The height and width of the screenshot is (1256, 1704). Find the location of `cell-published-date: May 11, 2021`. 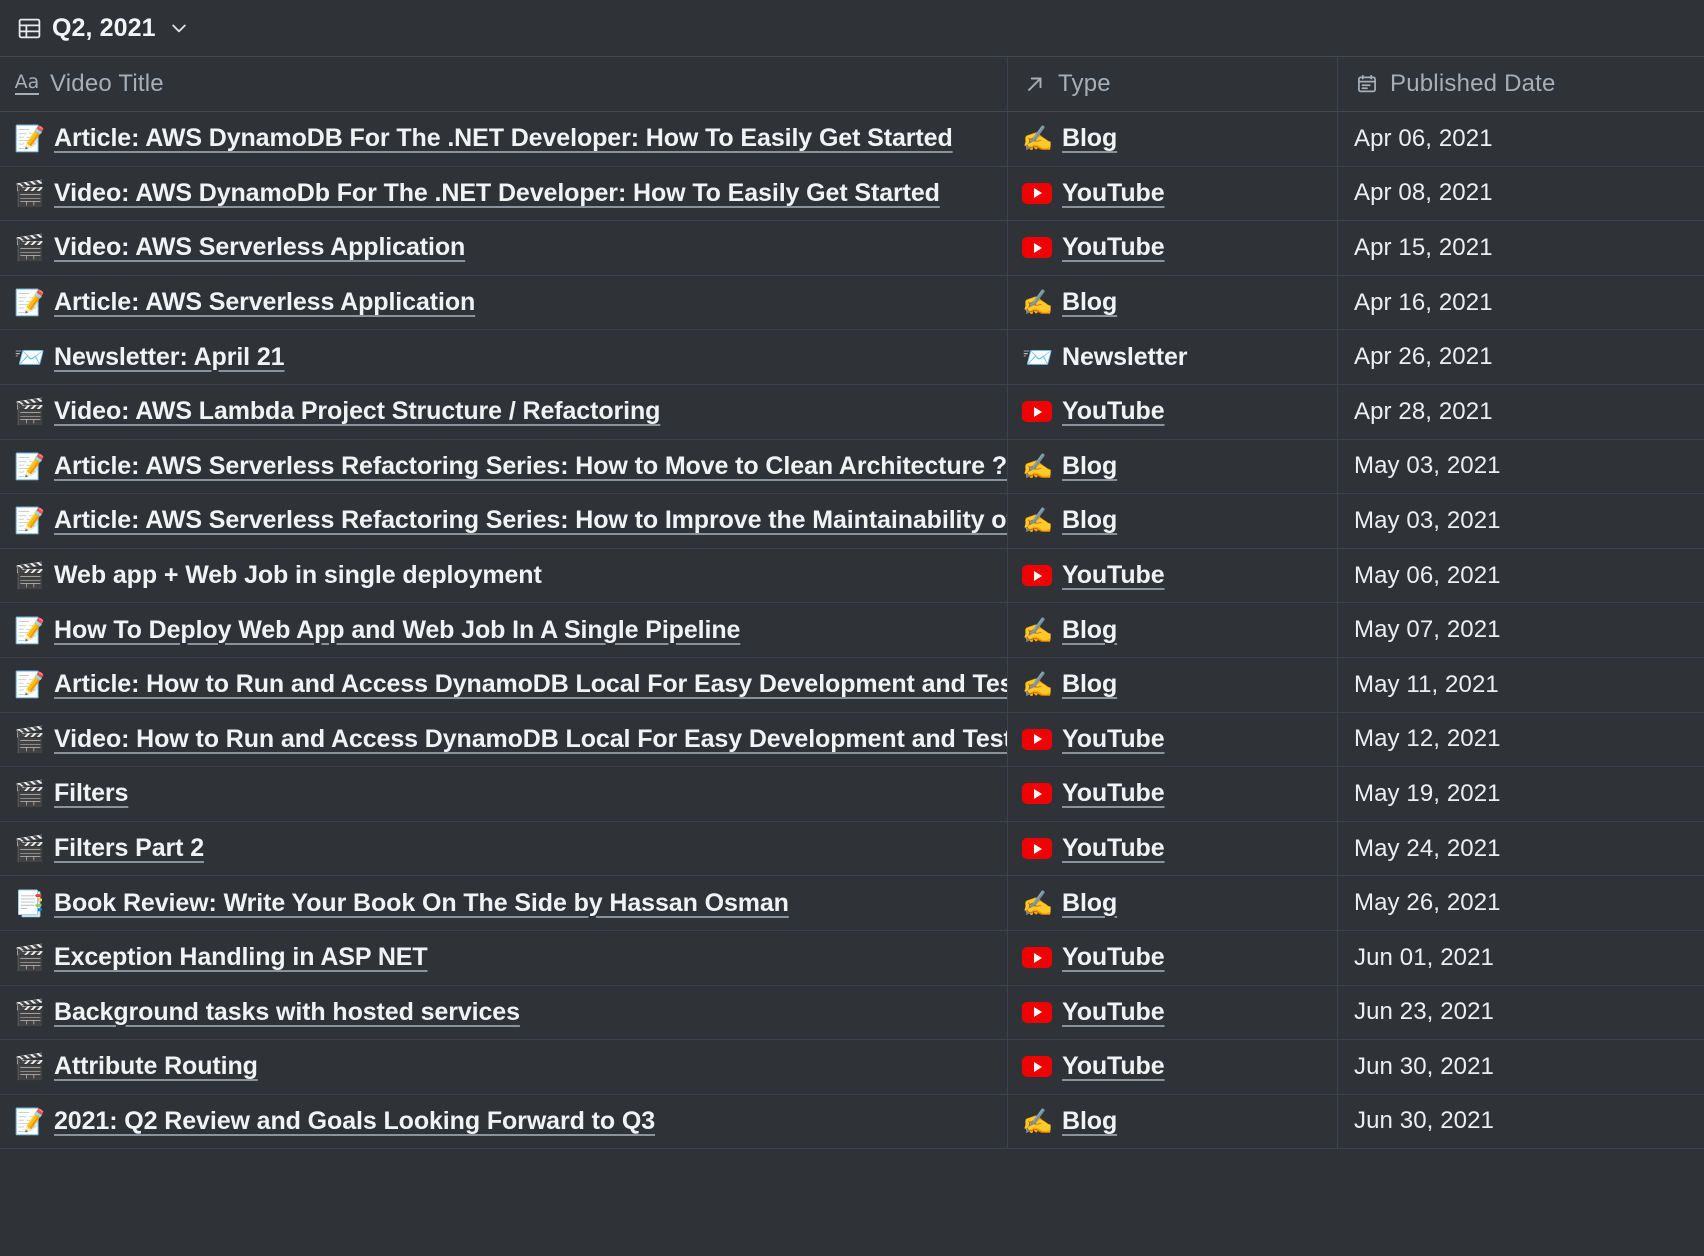

cell-published-date: May 11, 2021 is located at coordinates (1520, 684).